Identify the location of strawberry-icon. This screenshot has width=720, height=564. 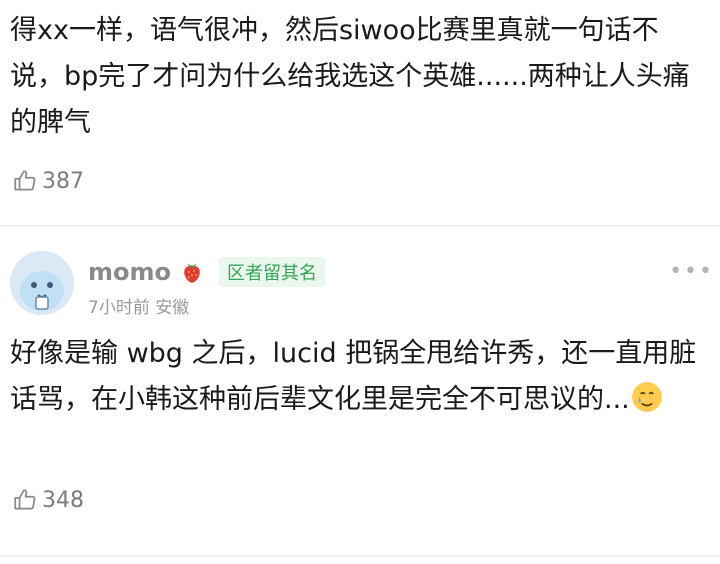
(192, 273).